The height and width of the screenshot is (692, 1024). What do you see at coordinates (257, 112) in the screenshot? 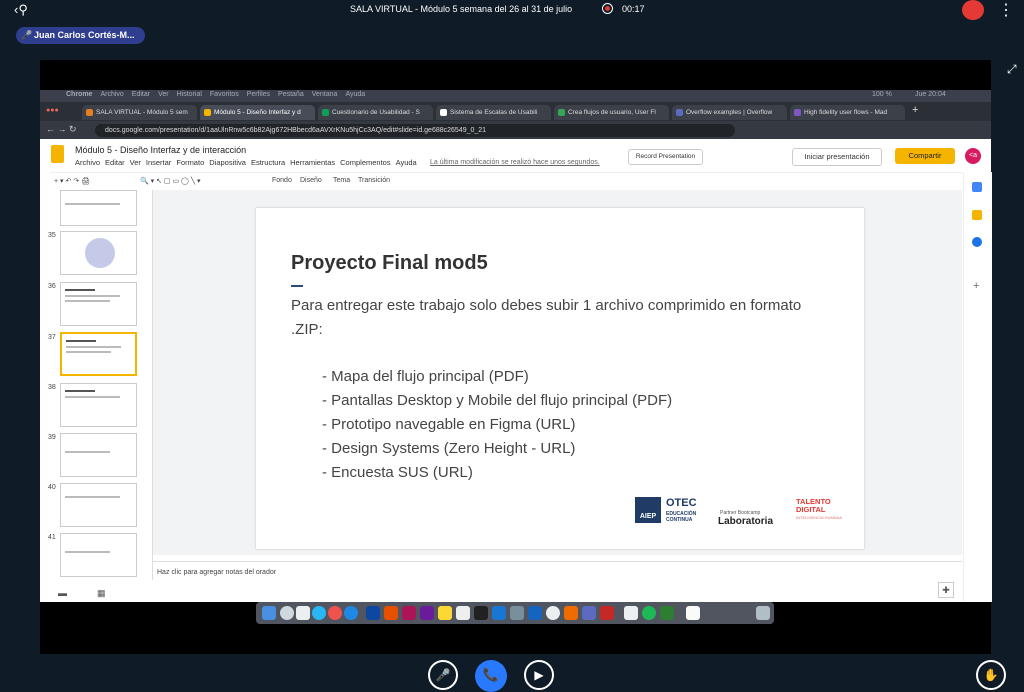
I see `browser-tab-active: Módulo 5 - Diseño Interfaz y d` at bounding box center [257, 112].